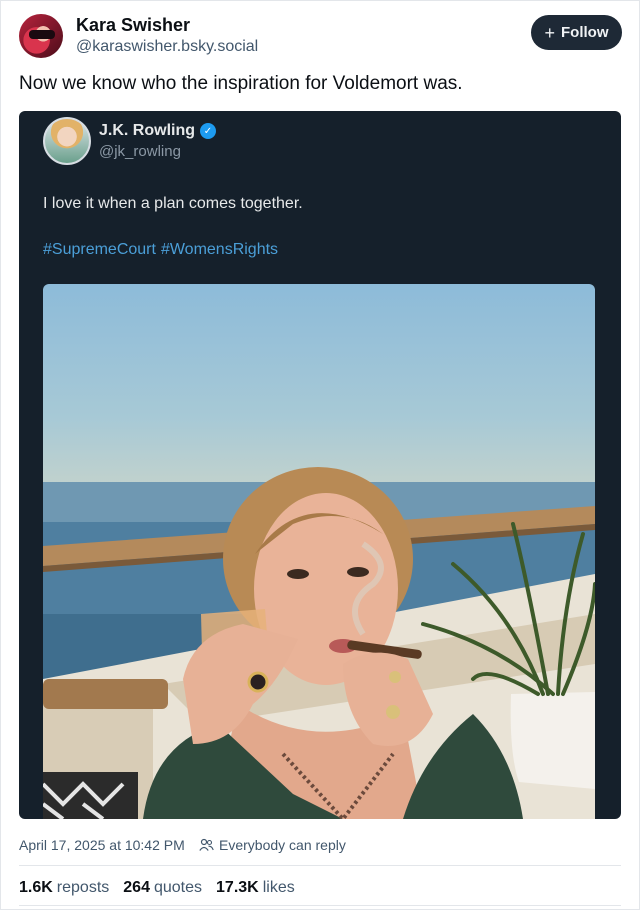 This screenshot has height=910, width=640. I want to click on reposts-stat: 1.6K reposts, so click(64, 888).